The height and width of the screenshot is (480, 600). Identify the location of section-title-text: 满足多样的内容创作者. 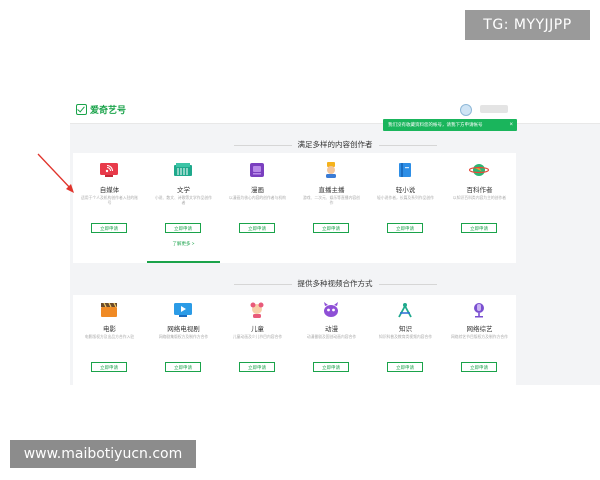
(335, 144).